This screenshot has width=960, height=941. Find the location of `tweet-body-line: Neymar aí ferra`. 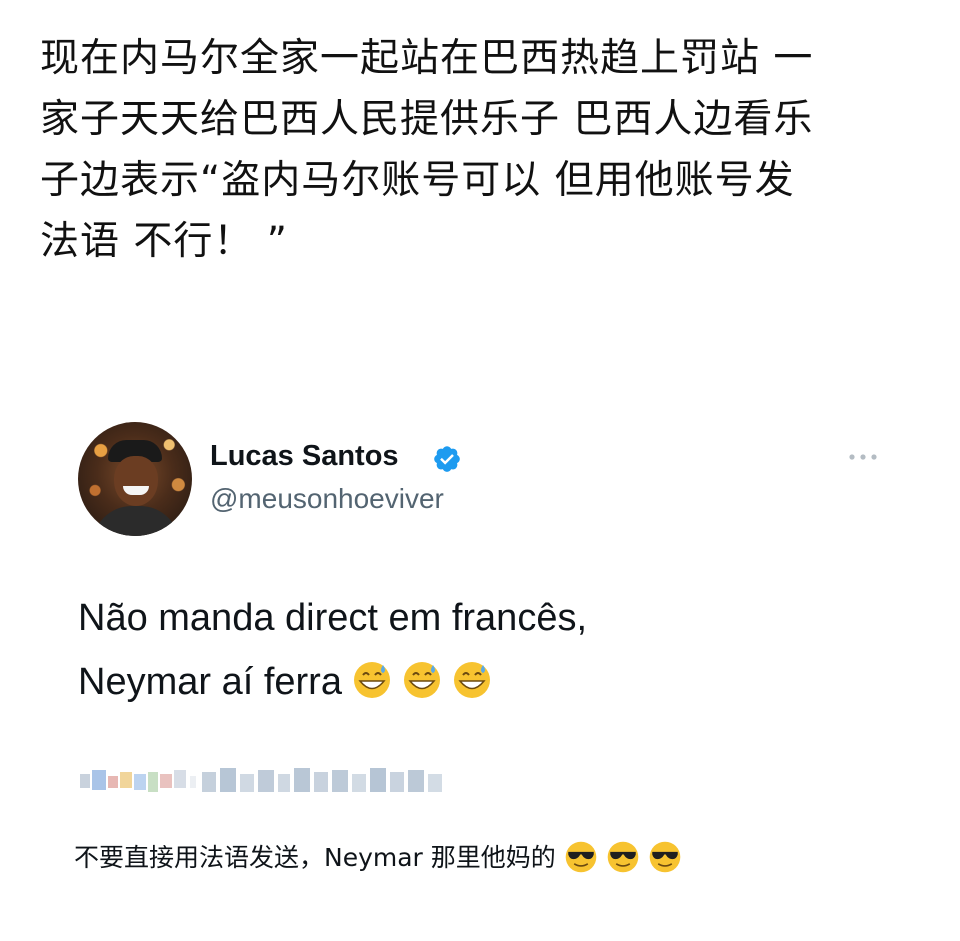

tweet-body-line: Neymar aí ferra is located at coordinates (332, 682).